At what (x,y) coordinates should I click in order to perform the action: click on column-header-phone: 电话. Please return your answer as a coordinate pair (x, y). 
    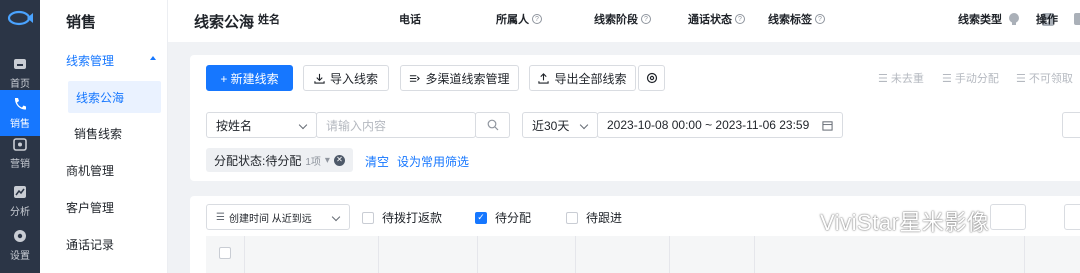
    Looking at the image, I should click on (410, 19).